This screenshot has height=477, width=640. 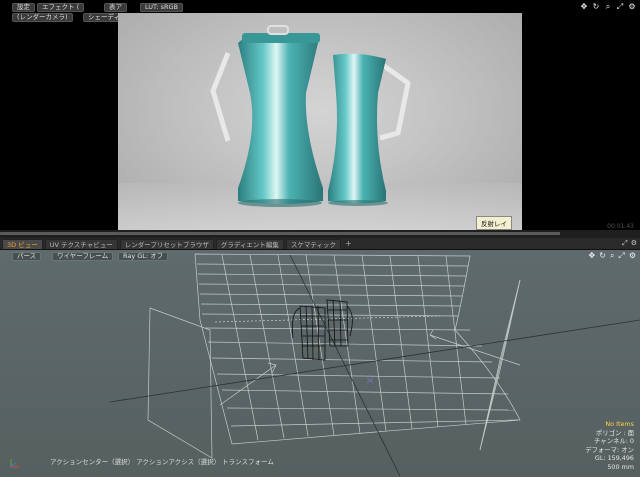 I want to click on render-camera-button: (レンダーカメラ), so click(x=42, y=17).